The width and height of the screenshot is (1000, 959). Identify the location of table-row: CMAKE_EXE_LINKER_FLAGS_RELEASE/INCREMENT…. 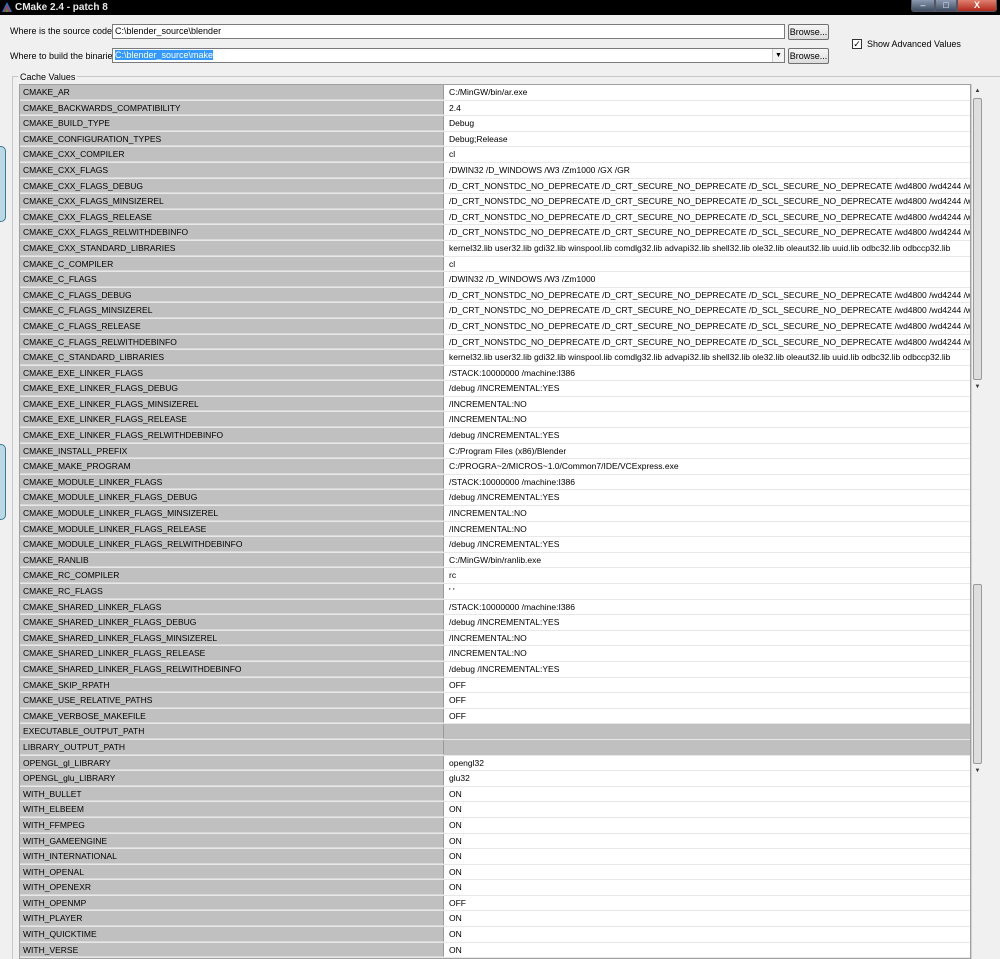
(495, 420).